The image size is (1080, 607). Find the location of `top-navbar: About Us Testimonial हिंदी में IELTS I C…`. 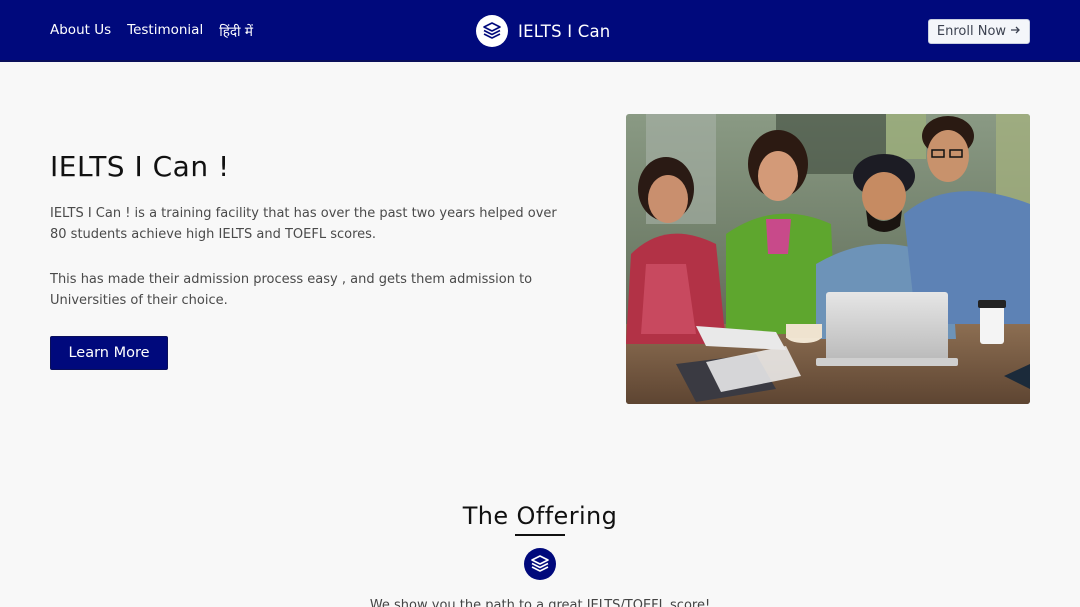

top-navbar: About Us Testimonial हिंदी में IELTS I C… is located at coordinates (540, 31).